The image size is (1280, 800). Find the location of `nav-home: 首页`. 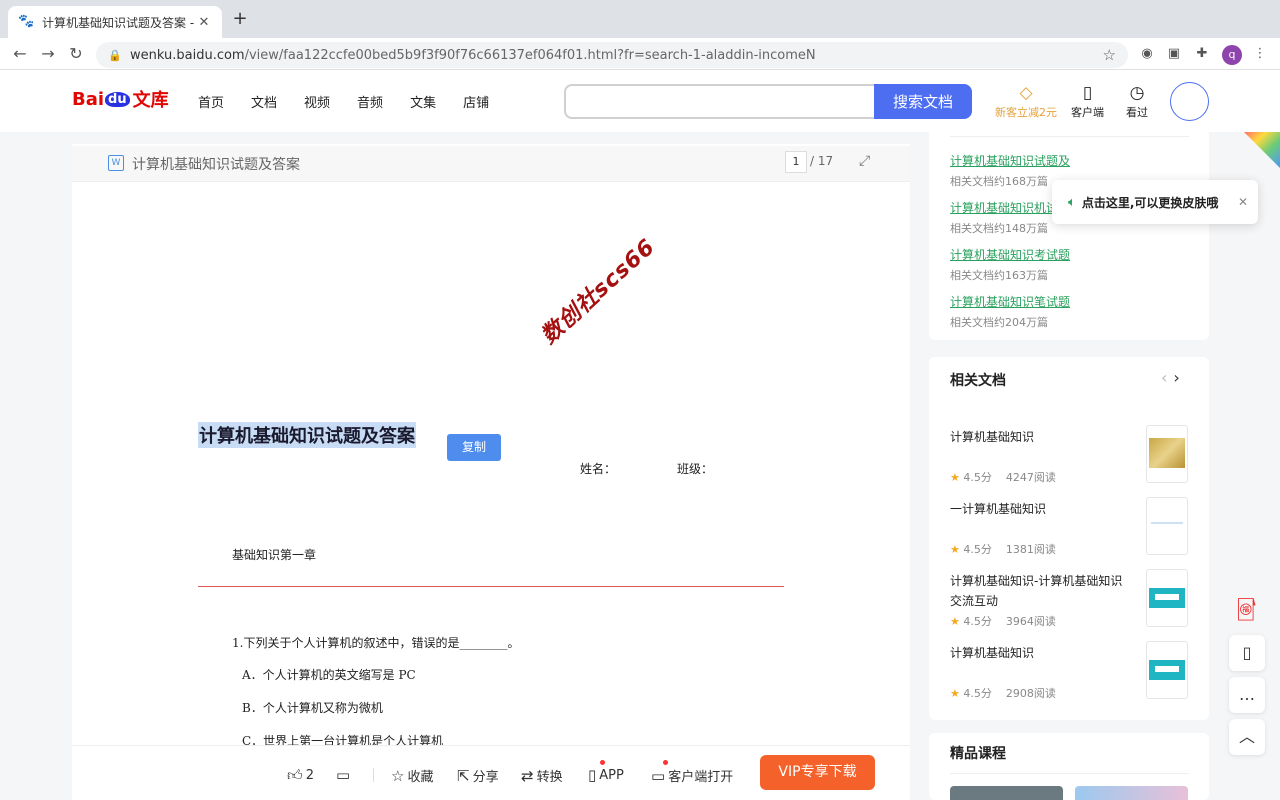

nav-home: 首页 is located at coordinates (211, 101).